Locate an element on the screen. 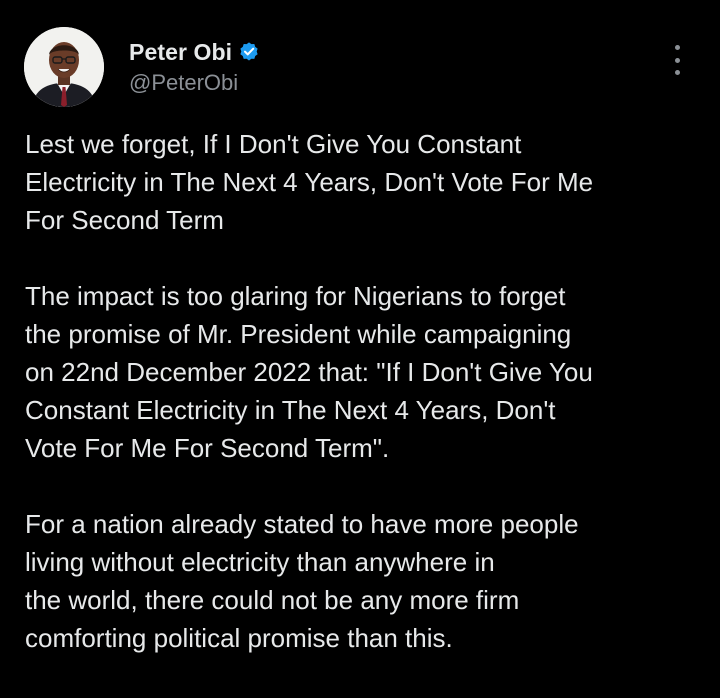 Image resolution: width=720 pixels, height=698 pixels. avatar-photo is located at coordinates (64, 67).